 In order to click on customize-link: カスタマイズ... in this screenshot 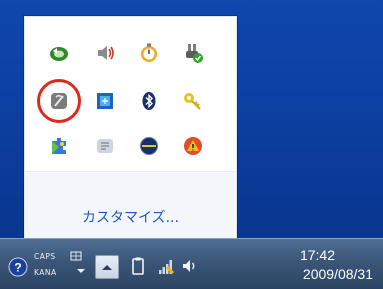, I will do `click(130, 217)`.